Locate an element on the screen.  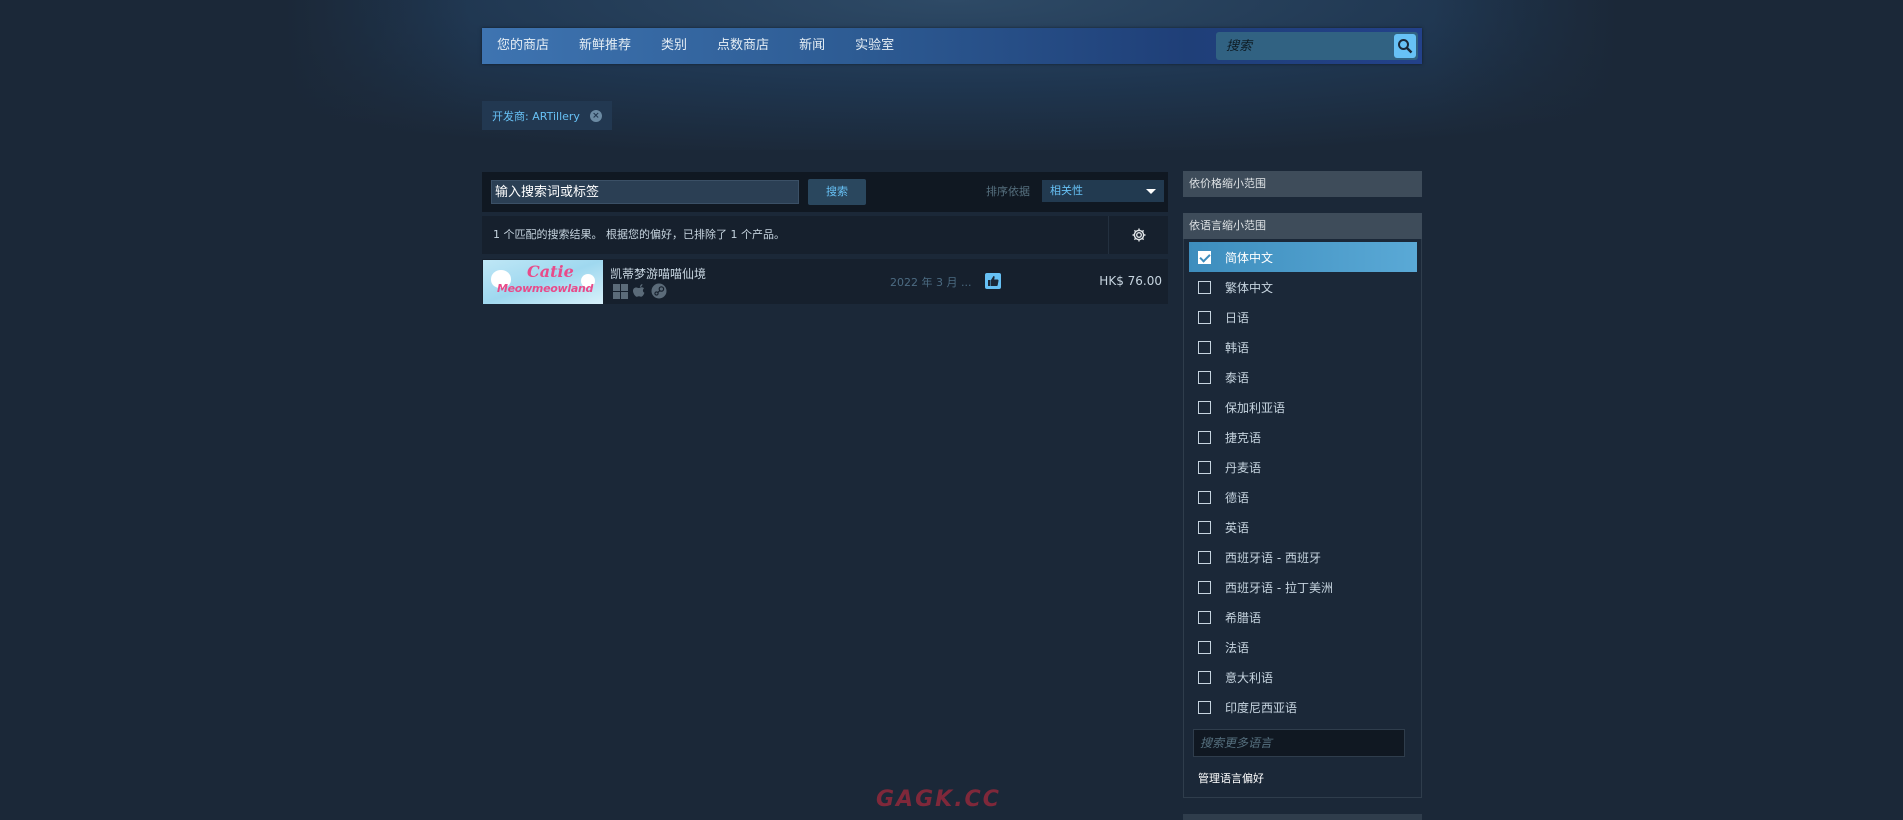
language-option: 意大利语 is located at coordinates (1303, 677).